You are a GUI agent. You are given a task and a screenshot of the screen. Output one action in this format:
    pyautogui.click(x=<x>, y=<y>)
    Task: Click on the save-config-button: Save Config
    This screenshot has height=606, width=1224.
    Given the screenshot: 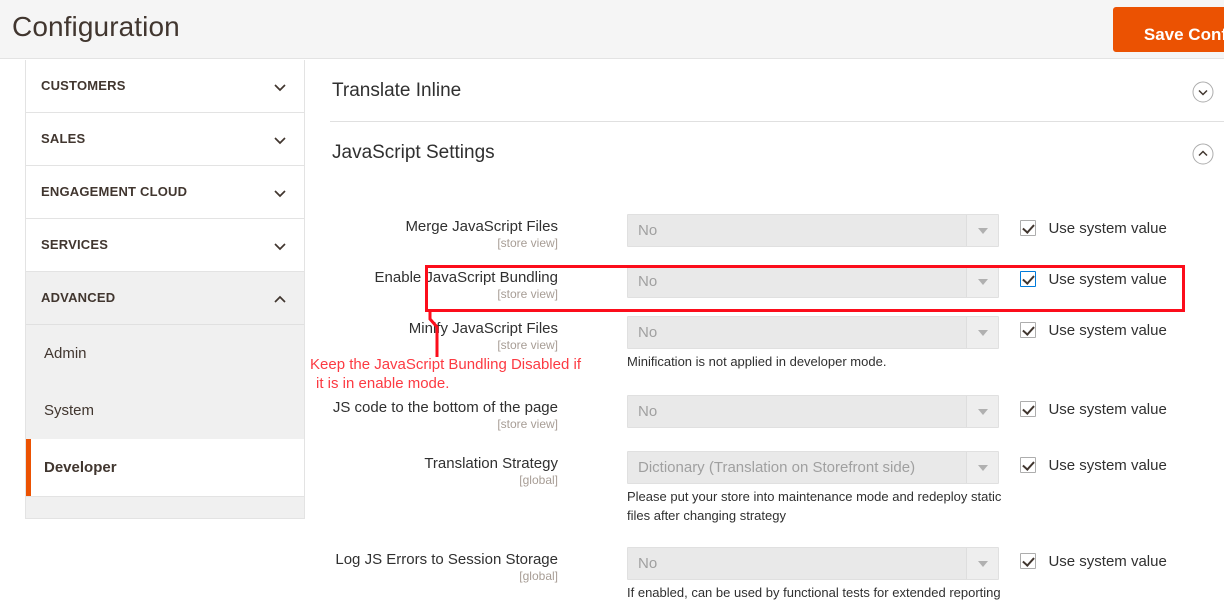 What is the action you would take?
    pyautogui.click(x=1168, y=29)
    